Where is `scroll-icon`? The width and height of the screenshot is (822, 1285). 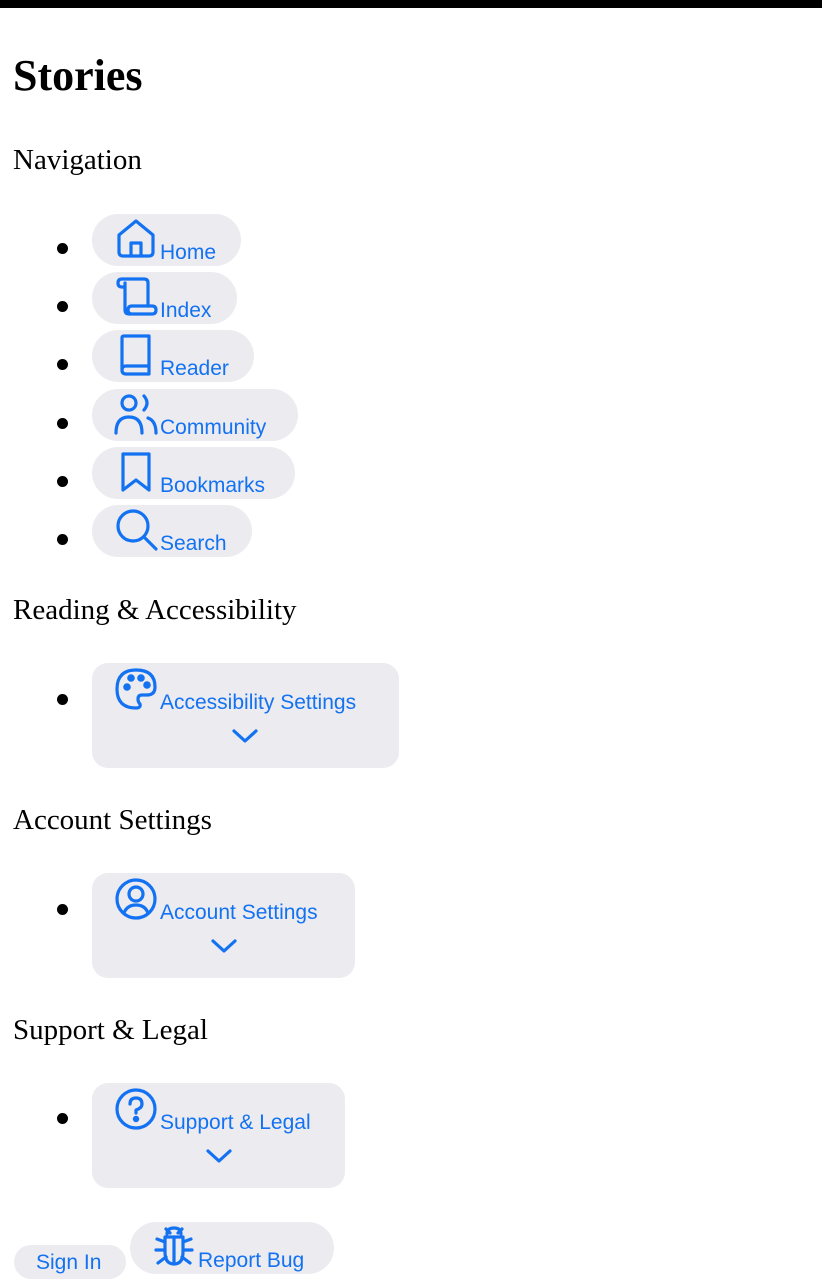 scroll-icon is located at coordinates (136, 296).